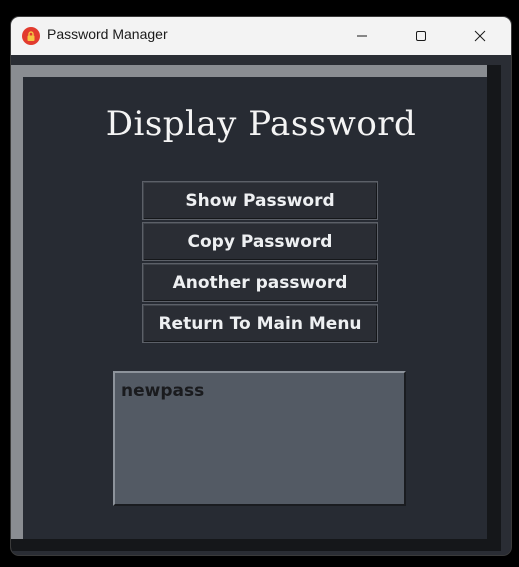 The image size is (519, 567). I want to click on show-password-button: Show Password, so click(260, 200).